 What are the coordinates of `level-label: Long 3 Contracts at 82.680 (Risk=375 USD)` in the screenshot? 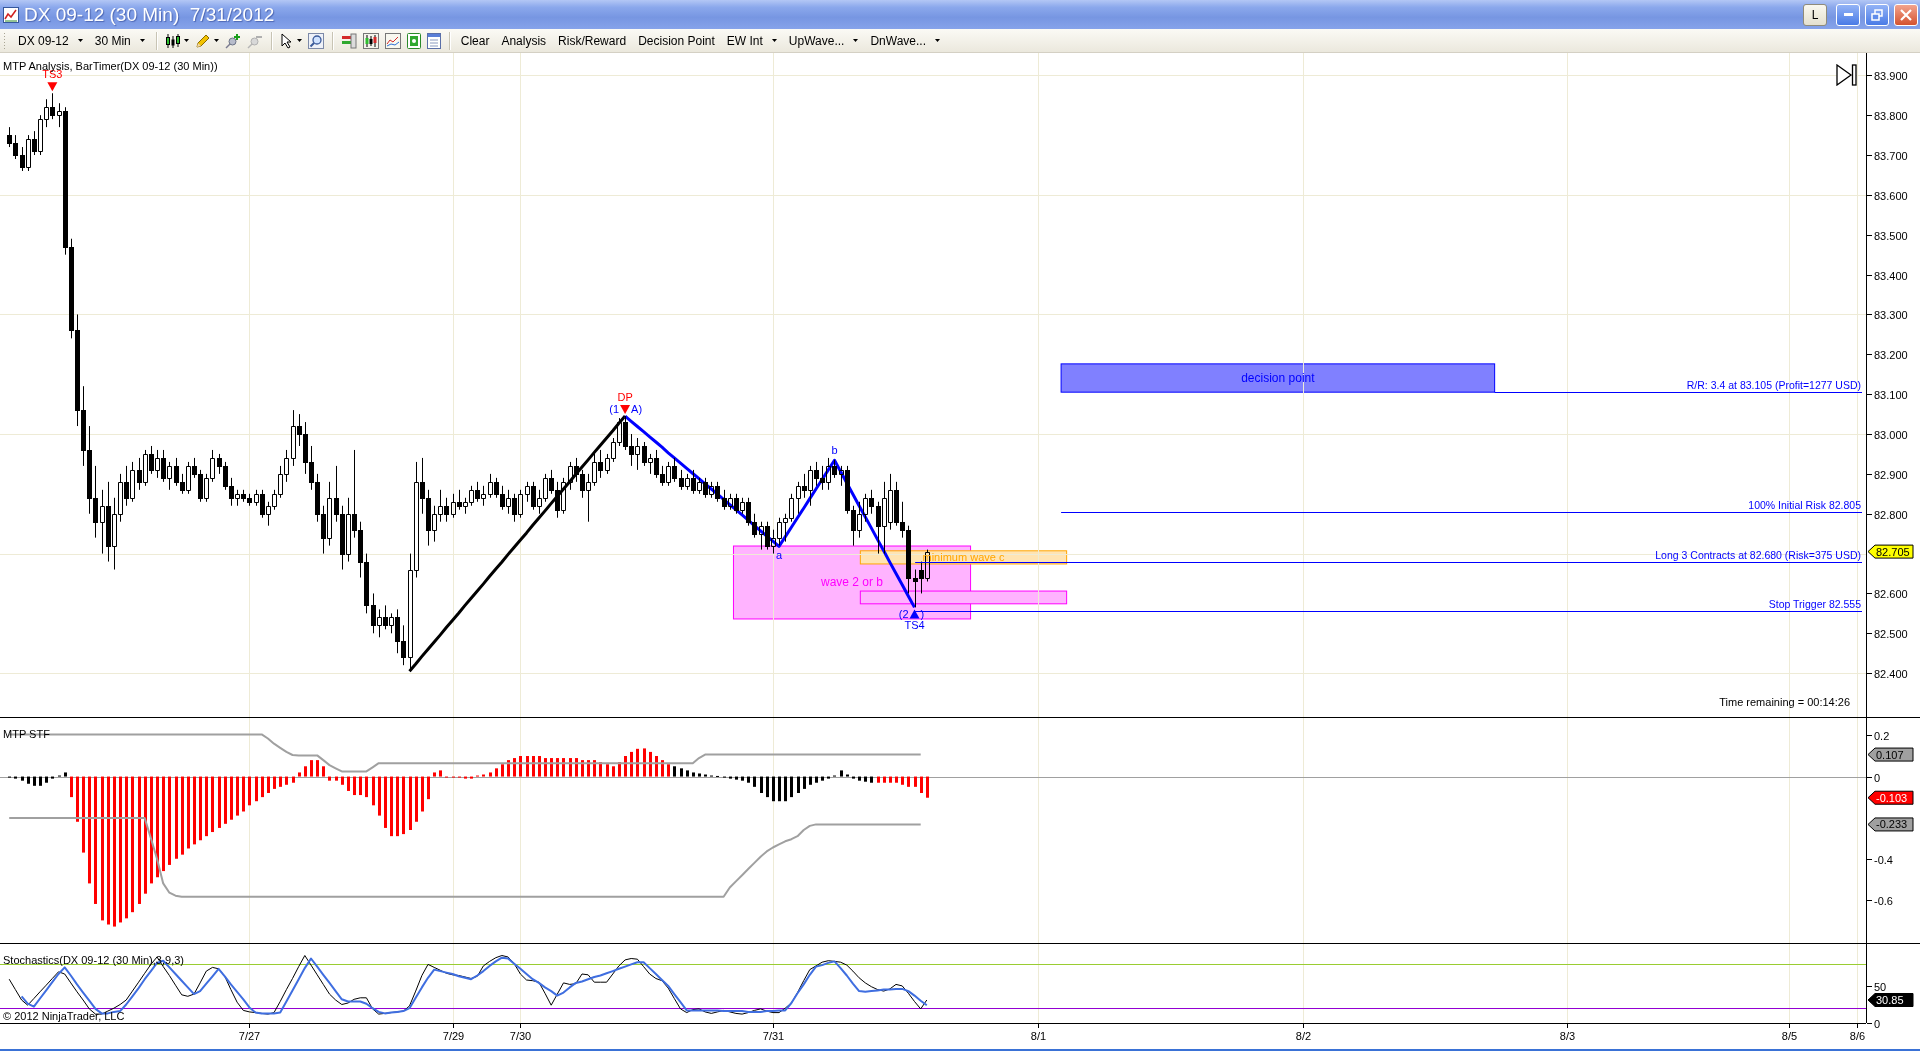 It's located at (1758, 555).